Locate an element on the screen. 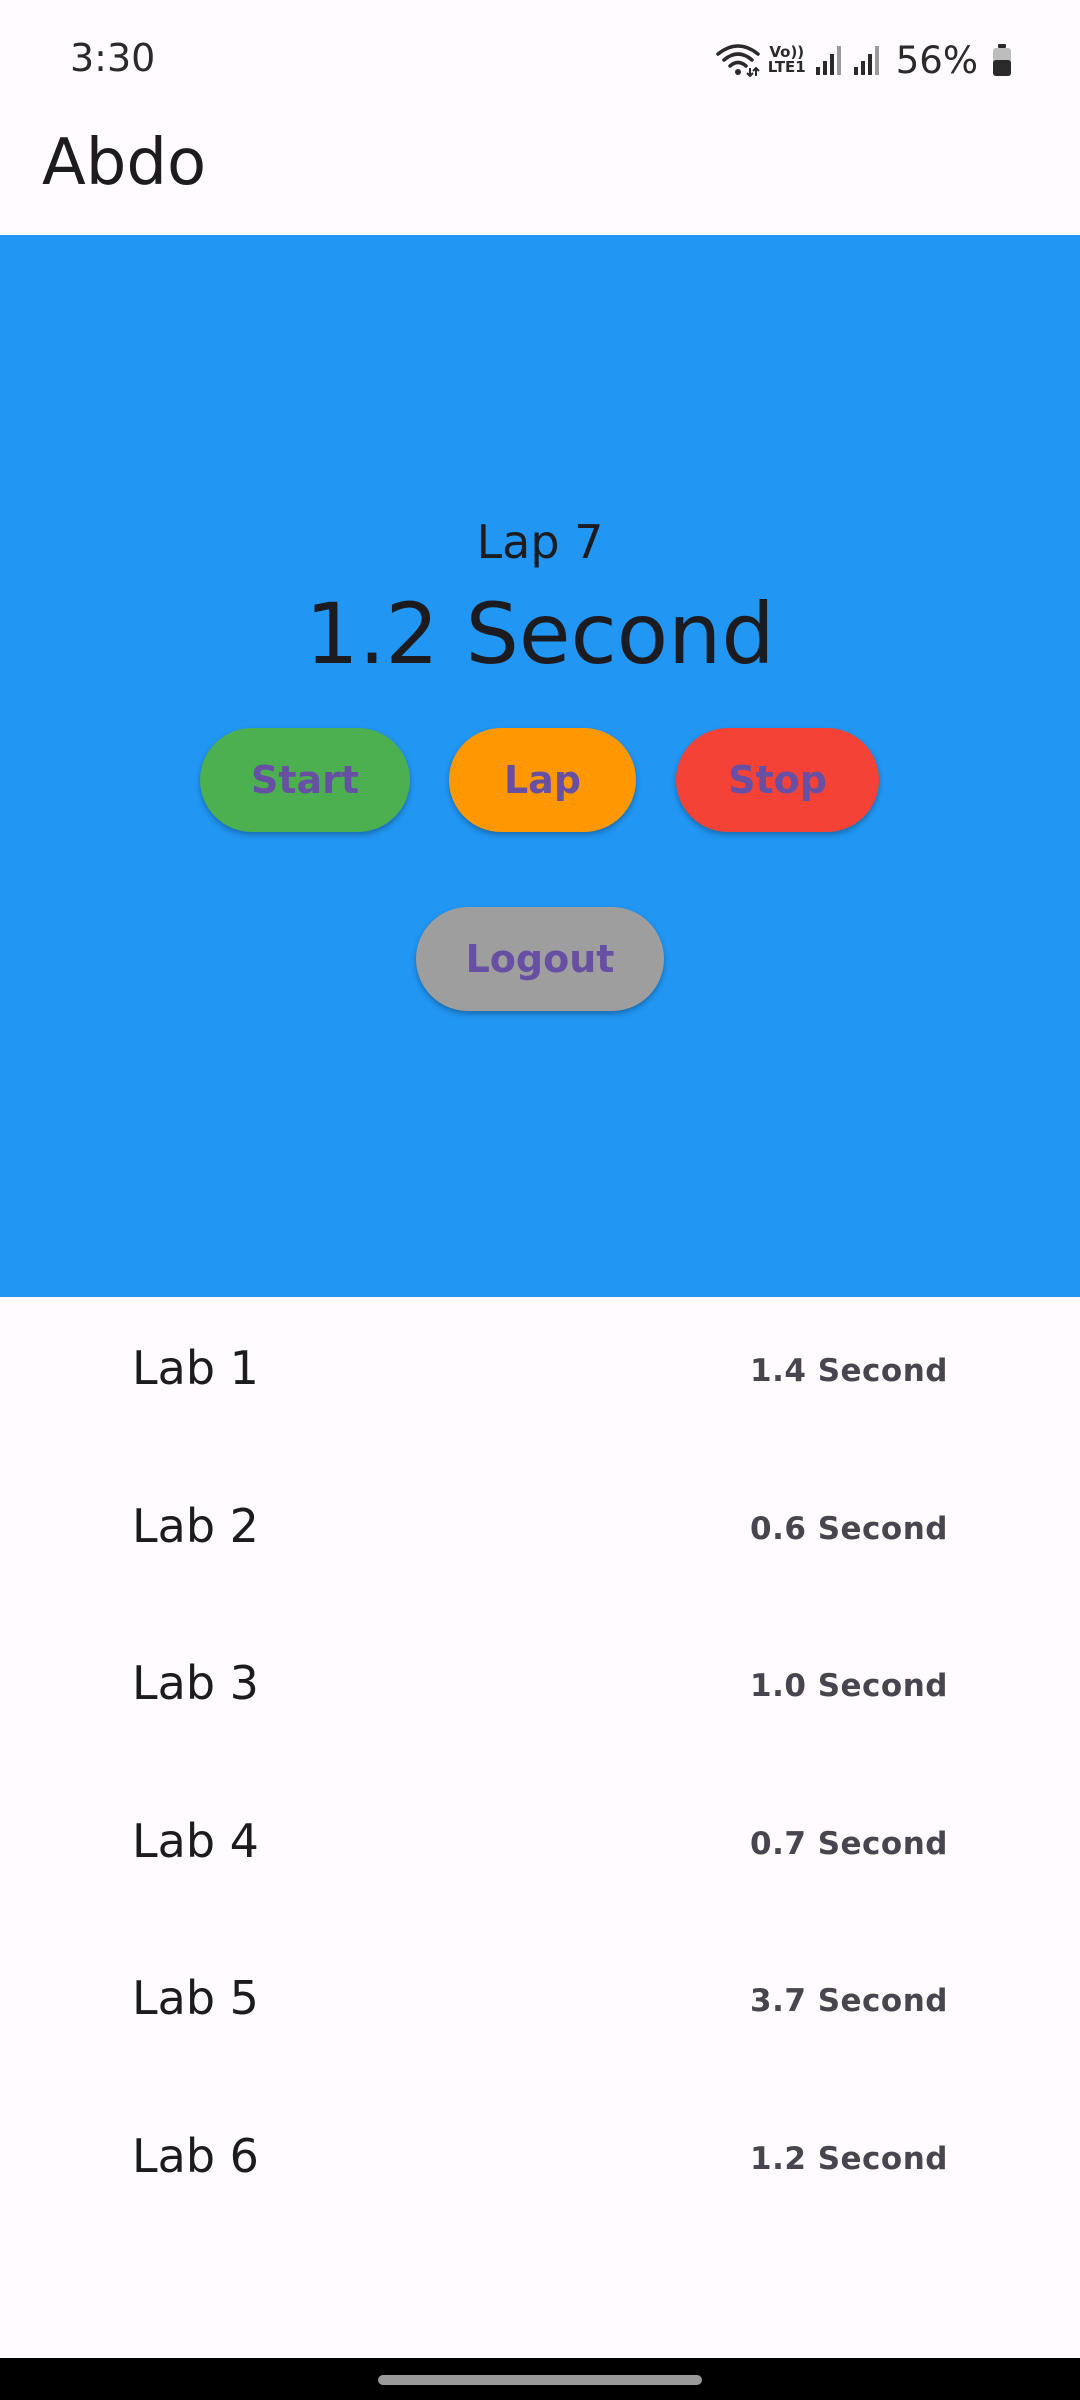 The width and height of the screenshot is (1080, 2400). lap-time: 1.2 Second is located at coordinates (849, 2158).